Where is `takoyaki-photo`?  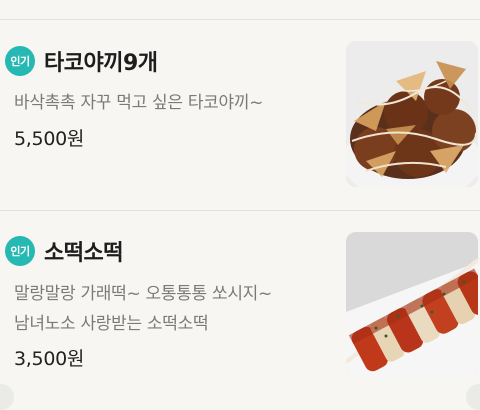
takoyaki-photo is located at coordinates (412, 114).